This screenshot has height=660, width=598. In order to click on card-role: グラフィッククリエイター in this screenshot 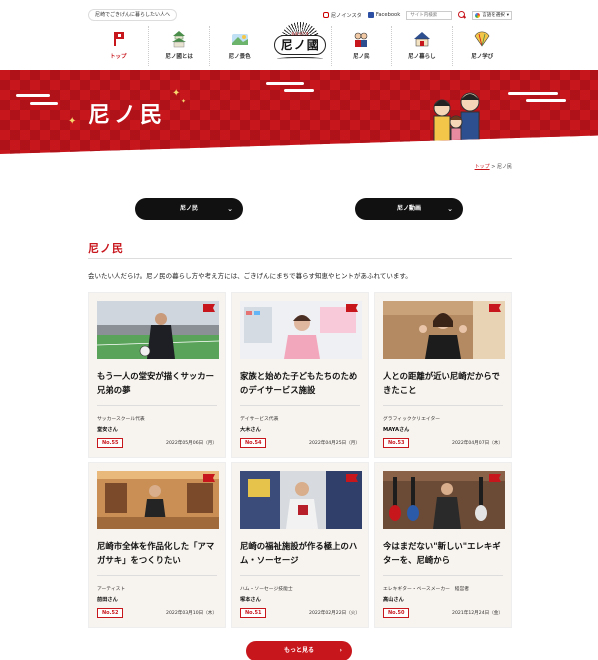, I will do `click(412, 419)`.